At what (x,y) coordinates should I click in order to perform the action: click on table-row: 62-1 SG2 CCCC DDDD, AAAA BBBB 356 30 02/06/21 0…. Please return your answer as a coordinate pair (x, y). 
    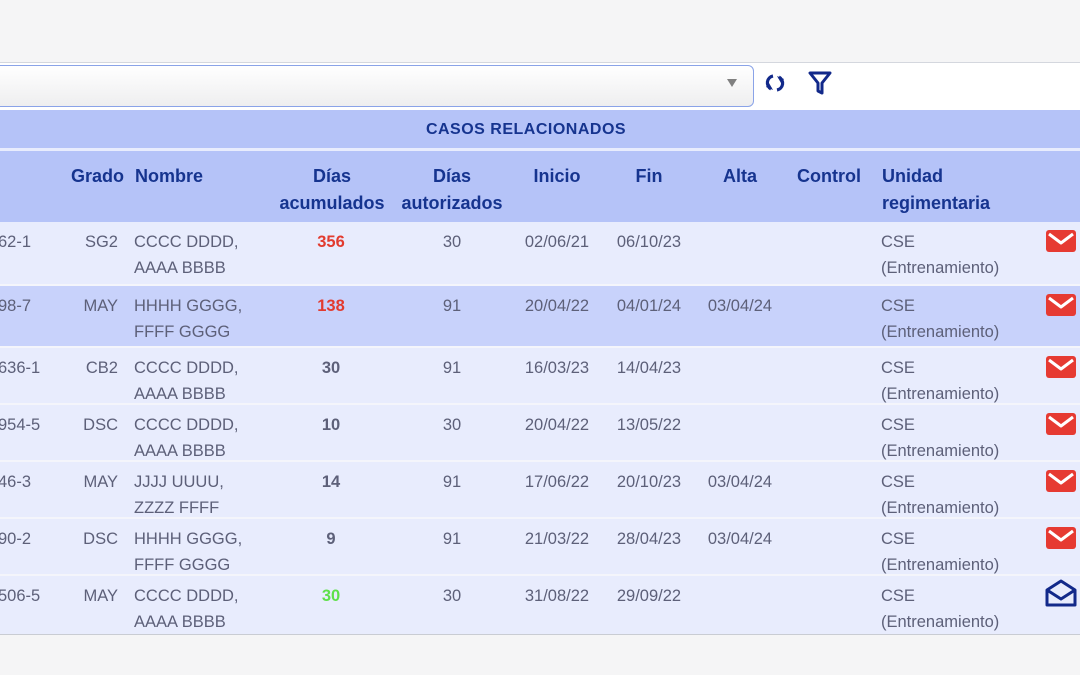
    Looking at the image, I should click on (540, 253).